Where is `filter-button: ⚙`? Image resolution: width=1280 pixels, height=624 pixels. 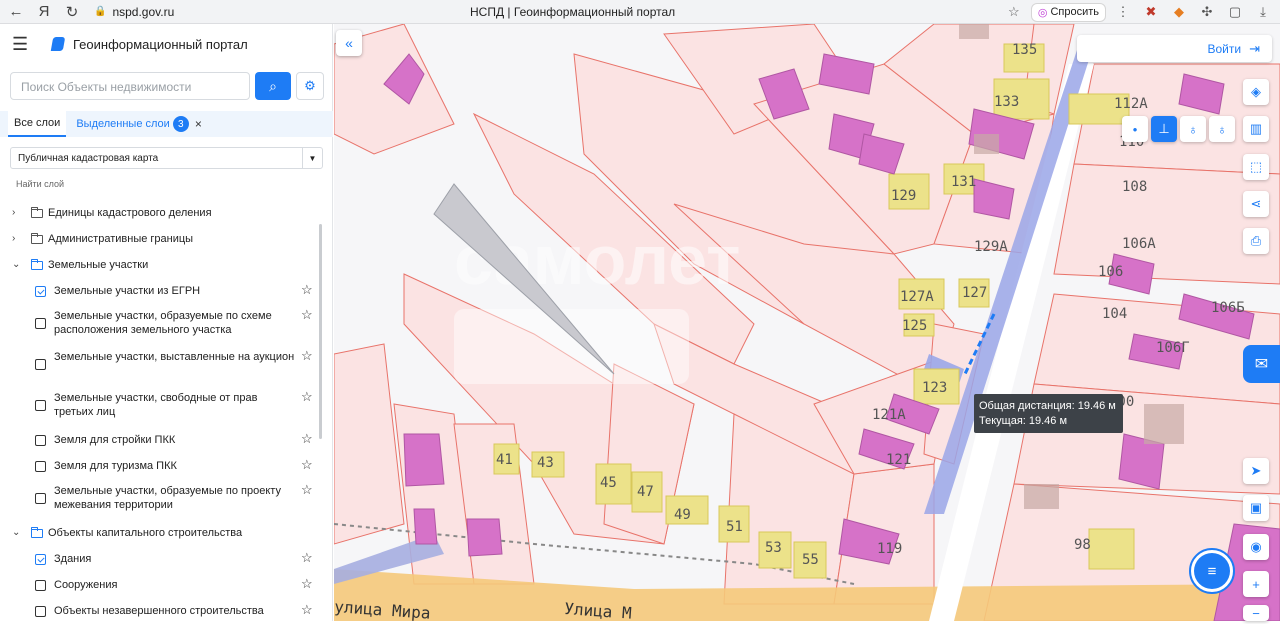 filter-button: ⚙ is located at coordinates (310, 86).